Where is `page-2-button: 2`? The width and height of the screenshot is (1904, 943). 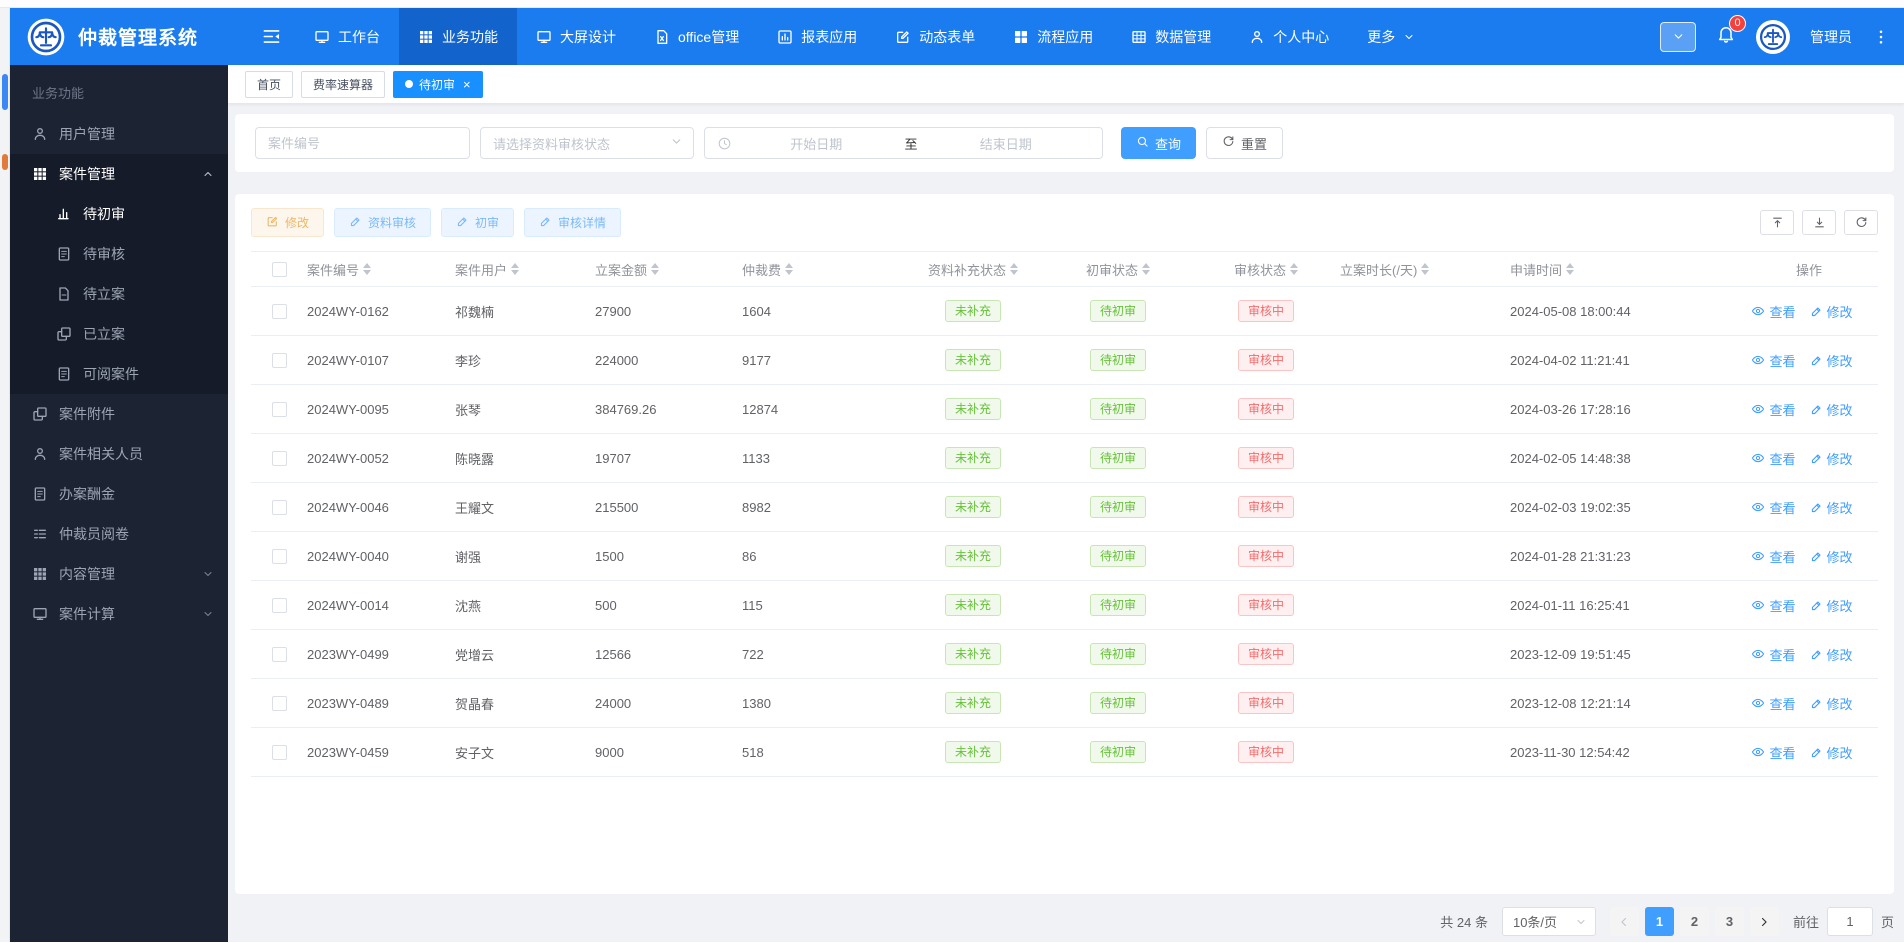 page-2-button: 2 is located at coordinates (1694, 921).